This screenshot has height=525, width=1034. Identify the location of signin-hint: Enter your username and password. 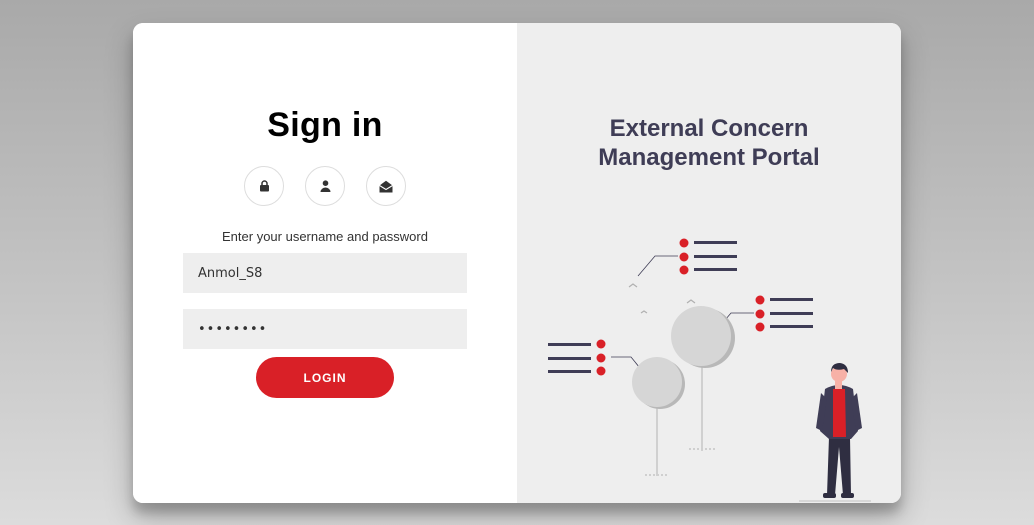
(325, 236).